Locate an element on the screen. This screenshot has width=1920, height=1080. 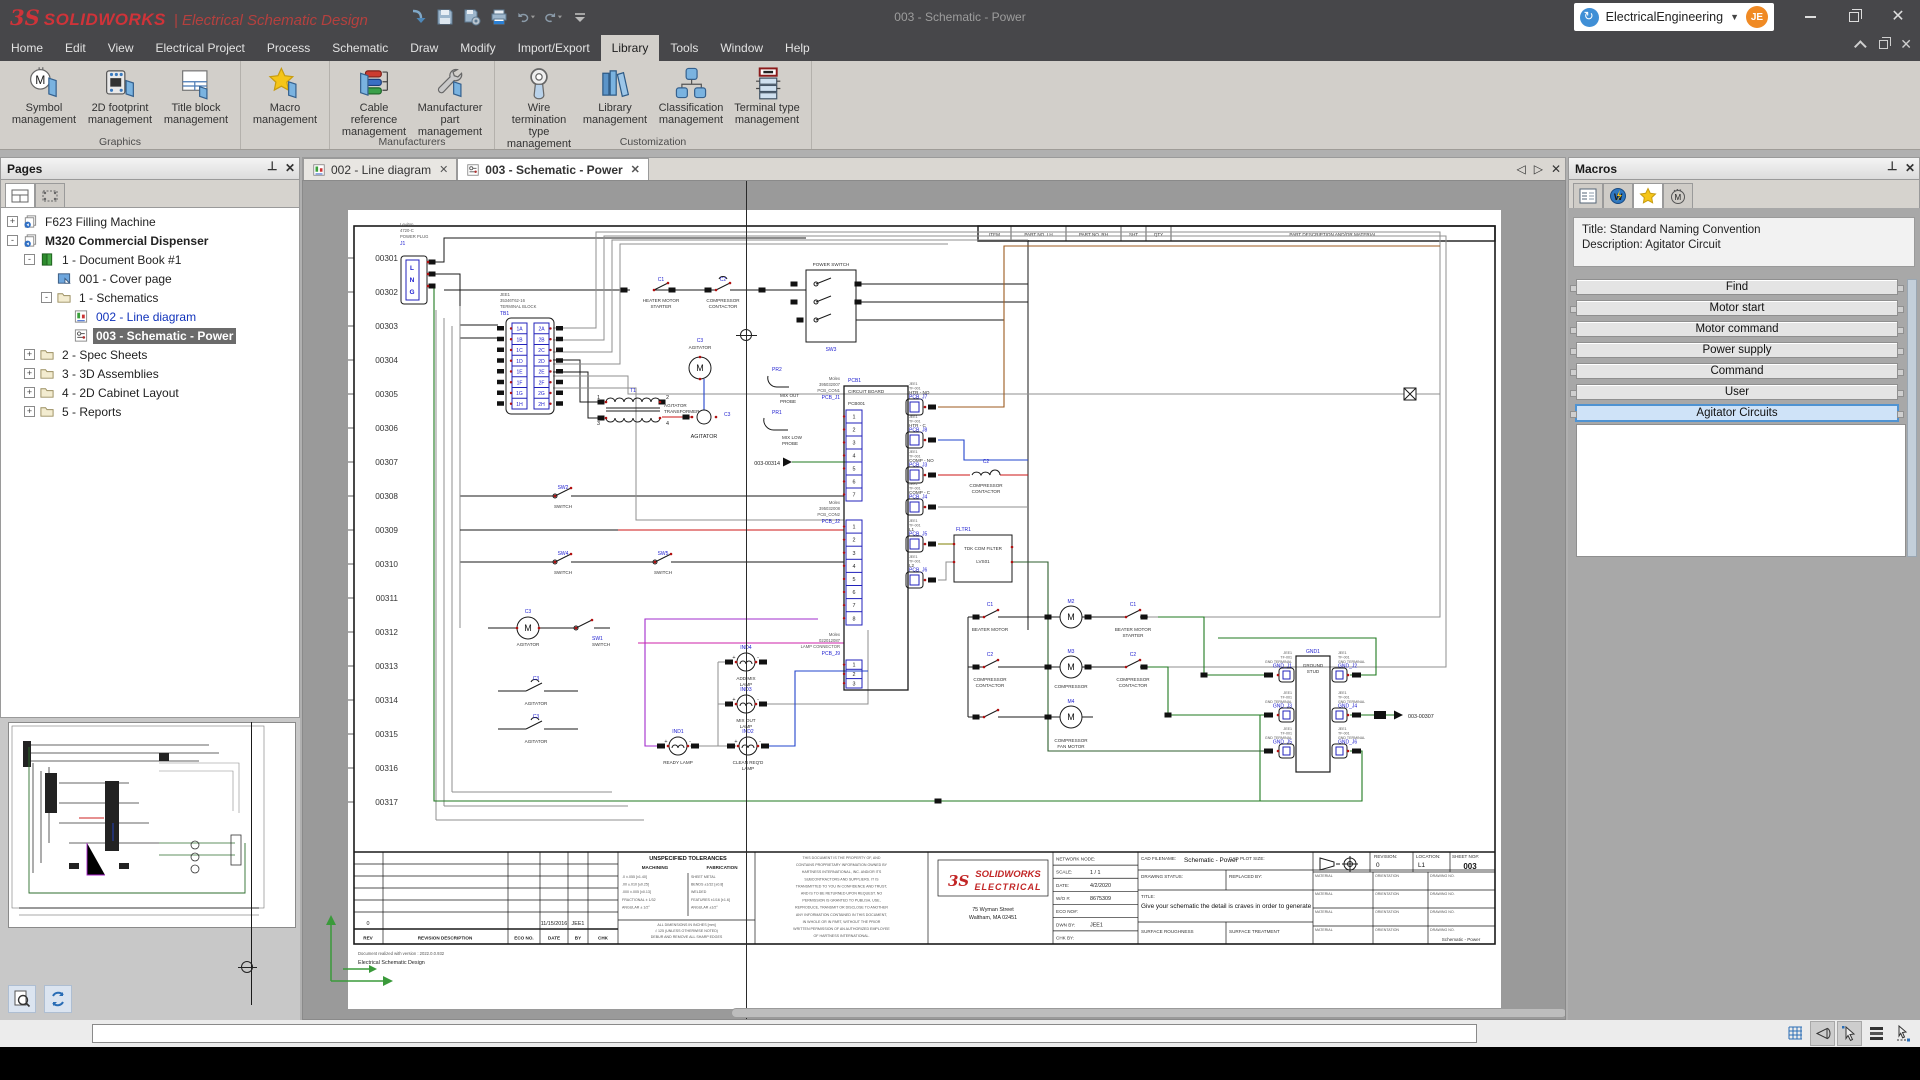
macros-tab-project-macros: W is located at coordinates (1618, 195).